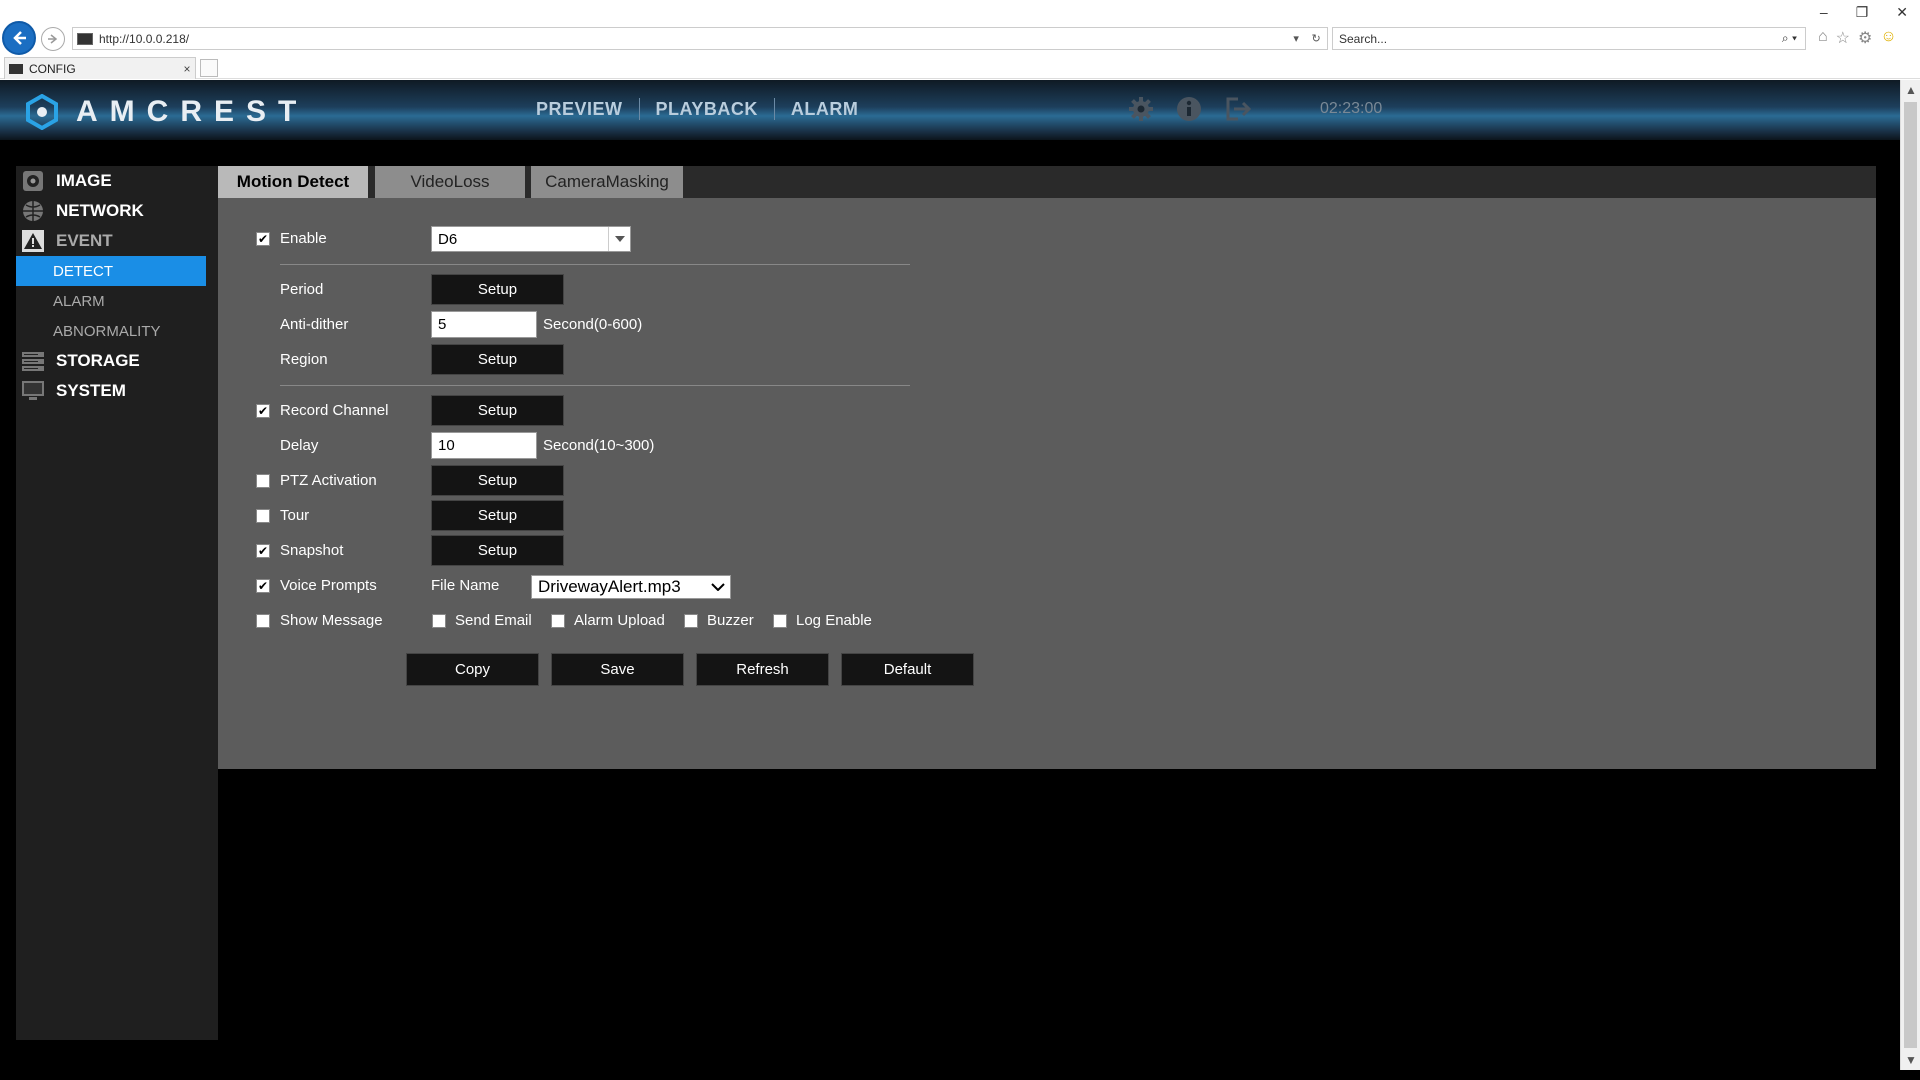 The width and height of the screenshot is (1920, 1080). What do you see at coordinates (493, 620) in the screenshot?
I see `send-email-label: Send Email` at bounding box center [493, 620].